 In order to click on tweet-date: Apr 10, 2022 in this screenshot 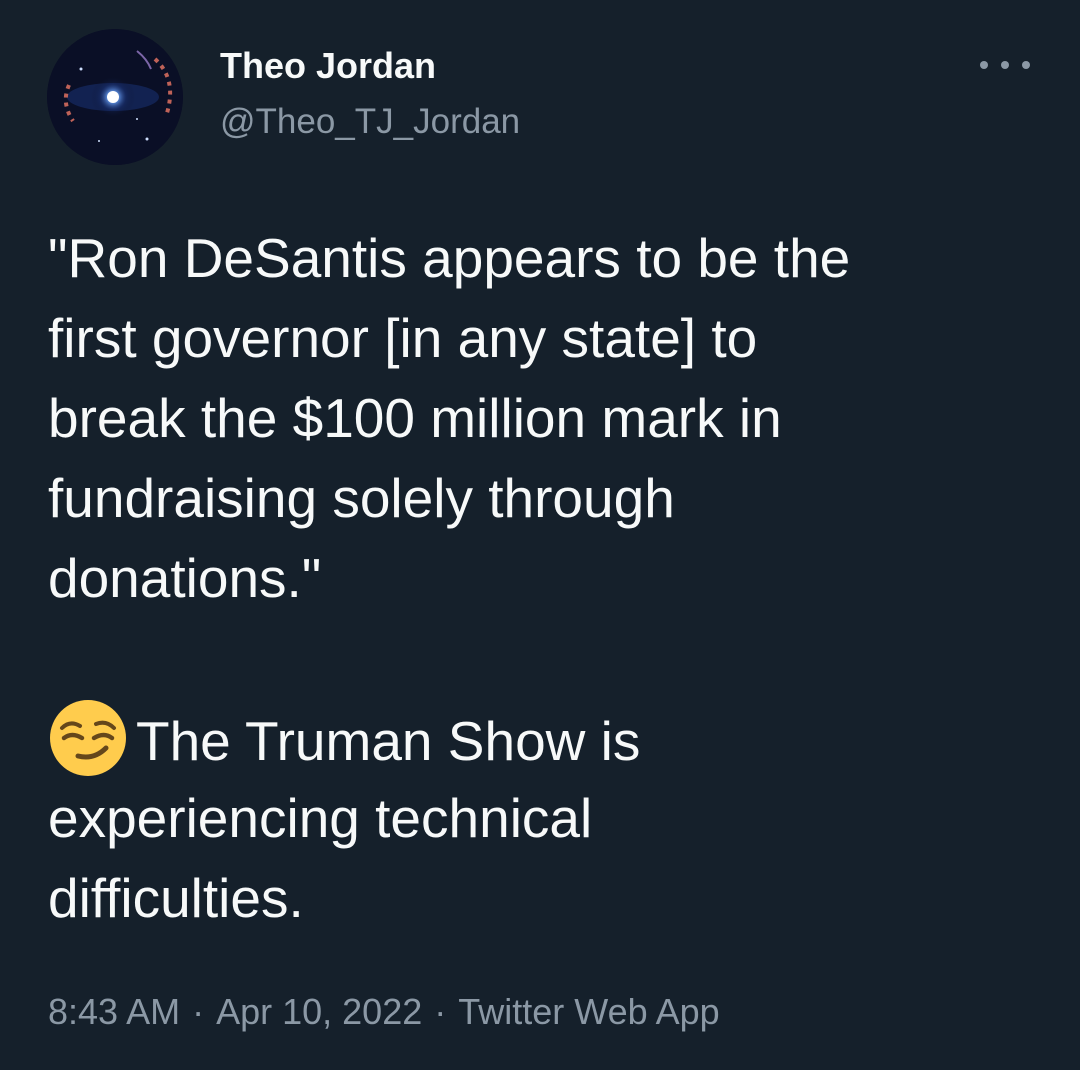, I will do `click(319, 1011)`.